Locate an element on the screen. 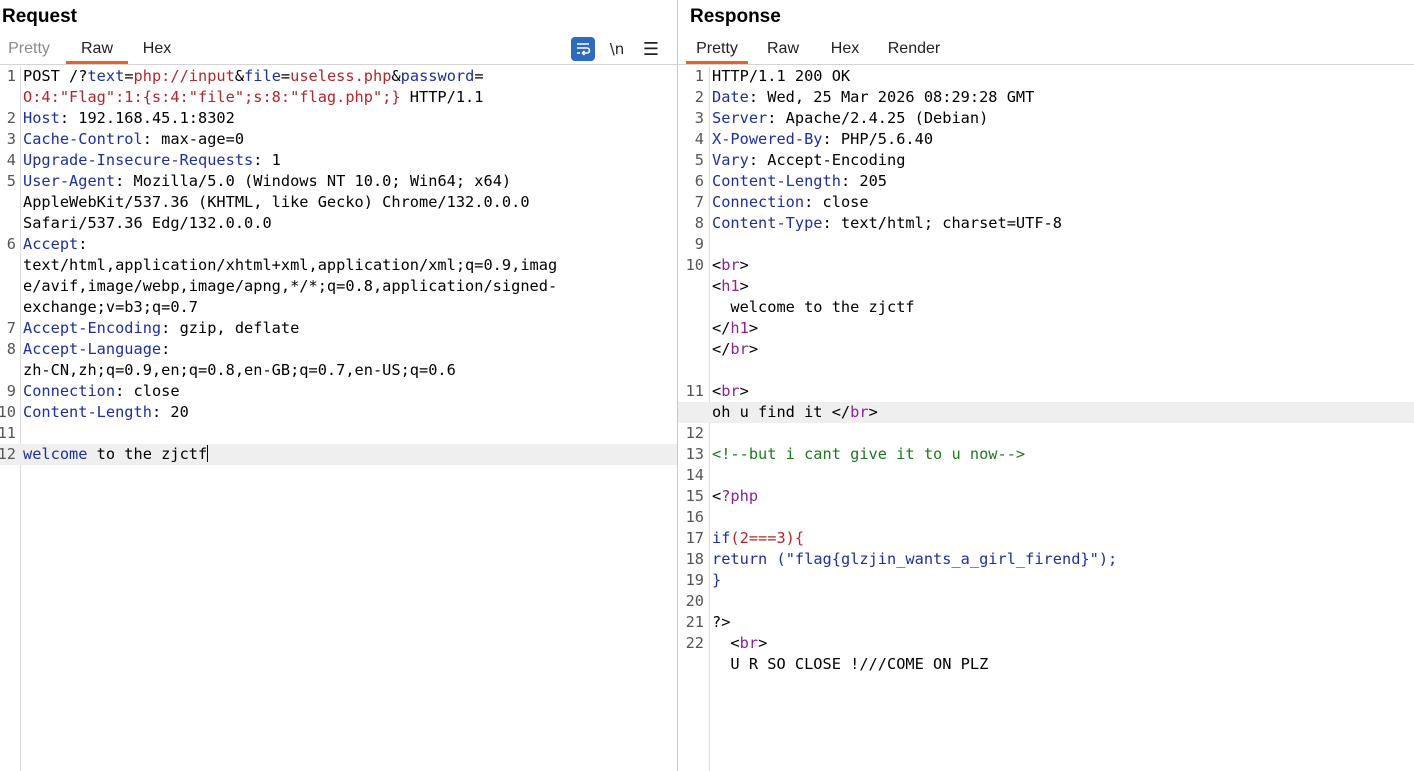 This screenshot has height=771, width=1414. code-token: oh u find it </ is located at coordinates (781, 412).